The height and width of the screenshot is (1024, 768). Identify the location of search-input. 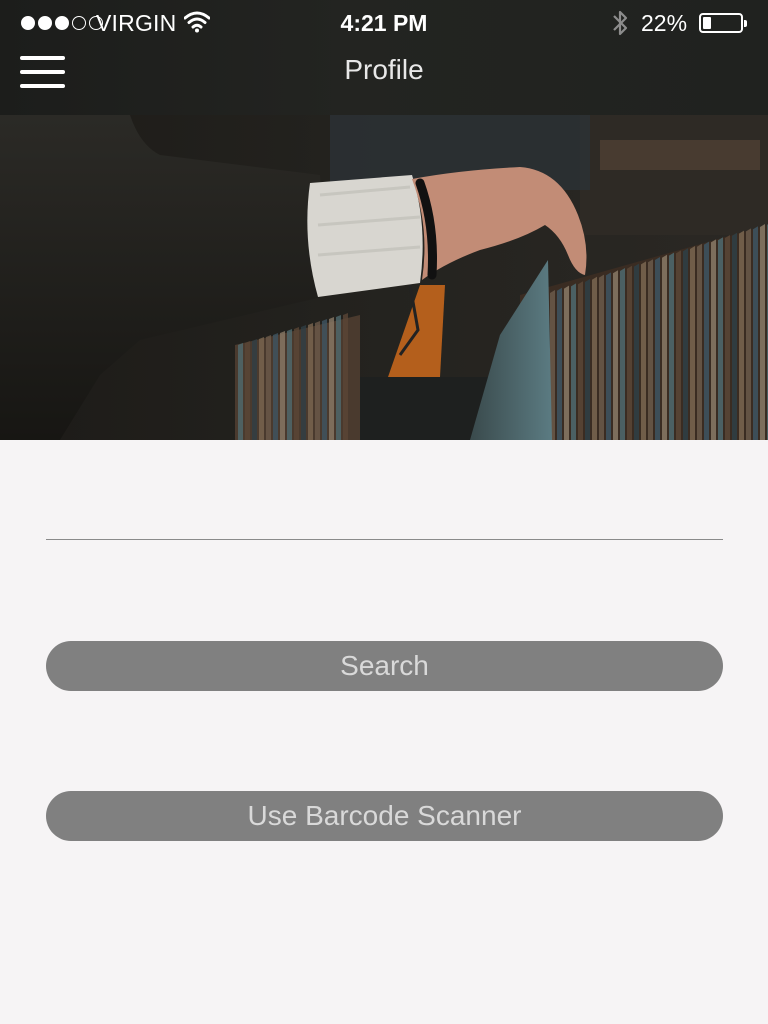
(384, 520).